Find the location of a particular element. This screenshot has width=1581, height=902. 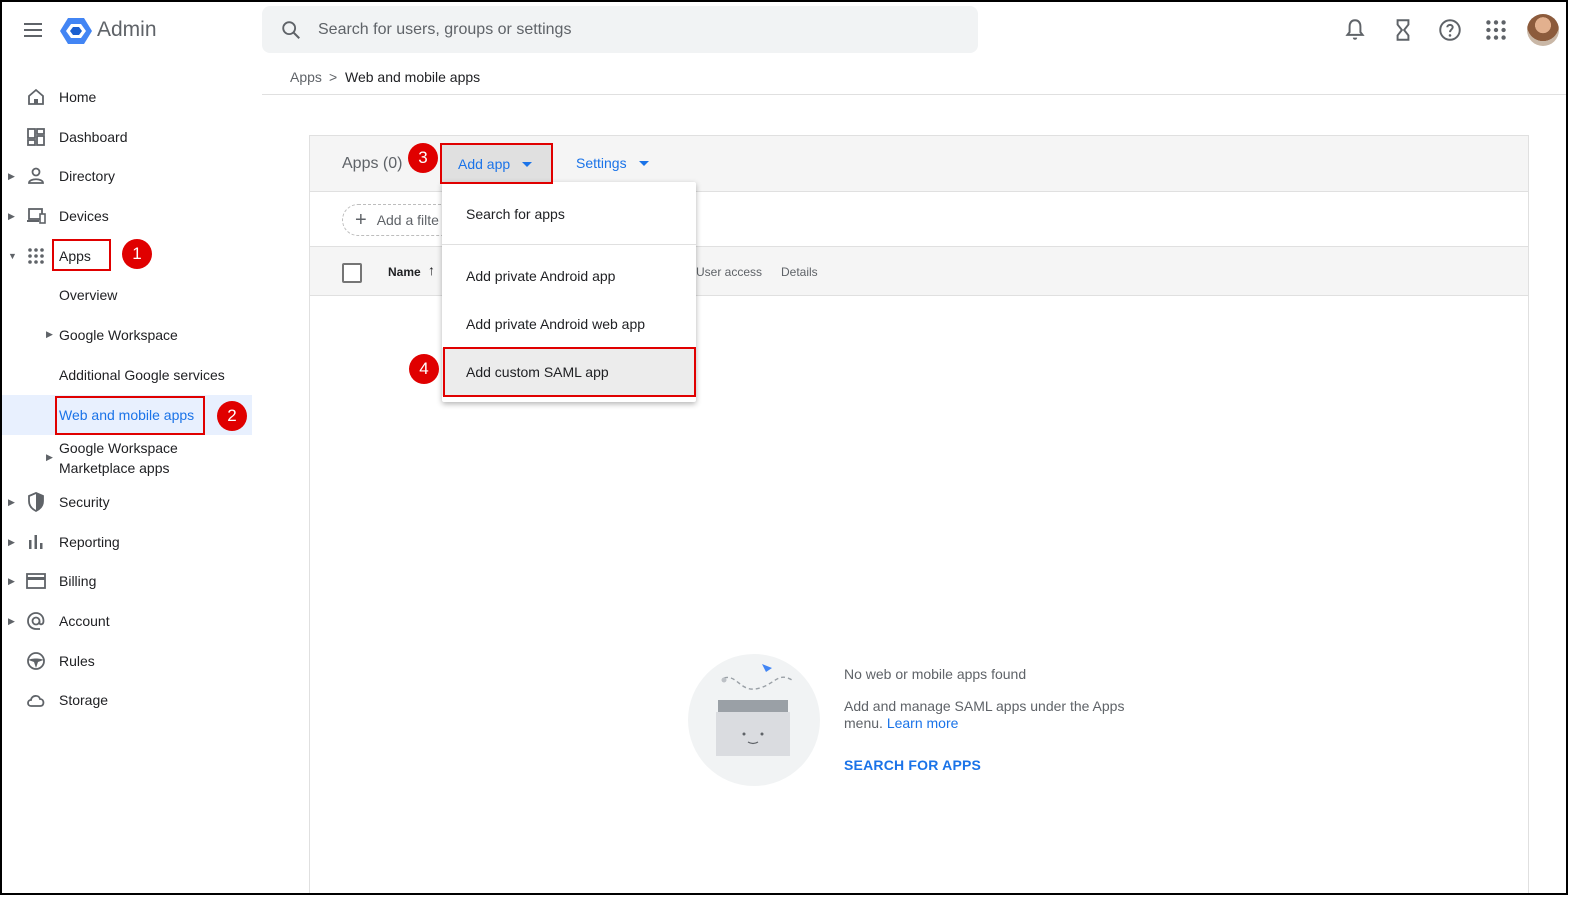

sidebar-item-label: Apps is located at coordinates (75, 256).